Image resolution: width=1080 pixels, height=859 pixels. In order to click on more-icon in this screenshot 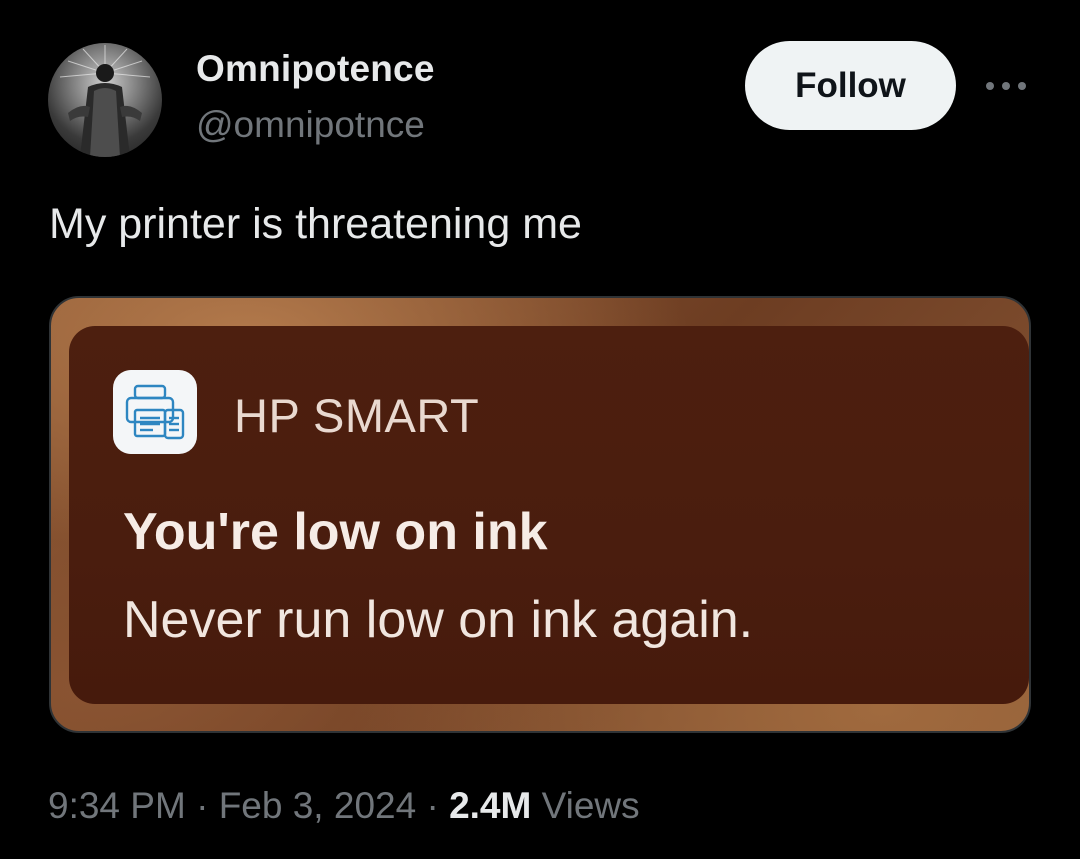, I will do `click(1006, 86)`.